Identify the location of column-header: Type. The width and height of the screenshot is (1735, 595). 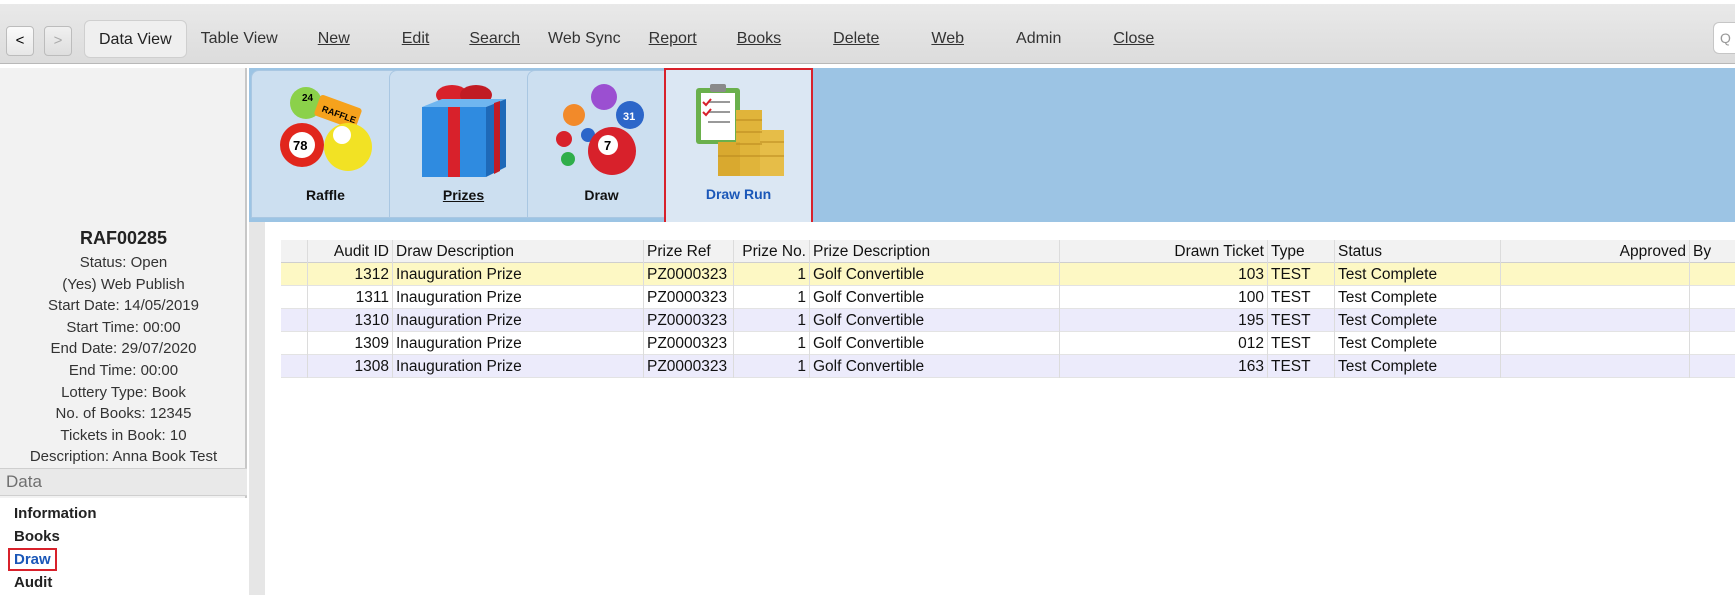
(1300, 251).